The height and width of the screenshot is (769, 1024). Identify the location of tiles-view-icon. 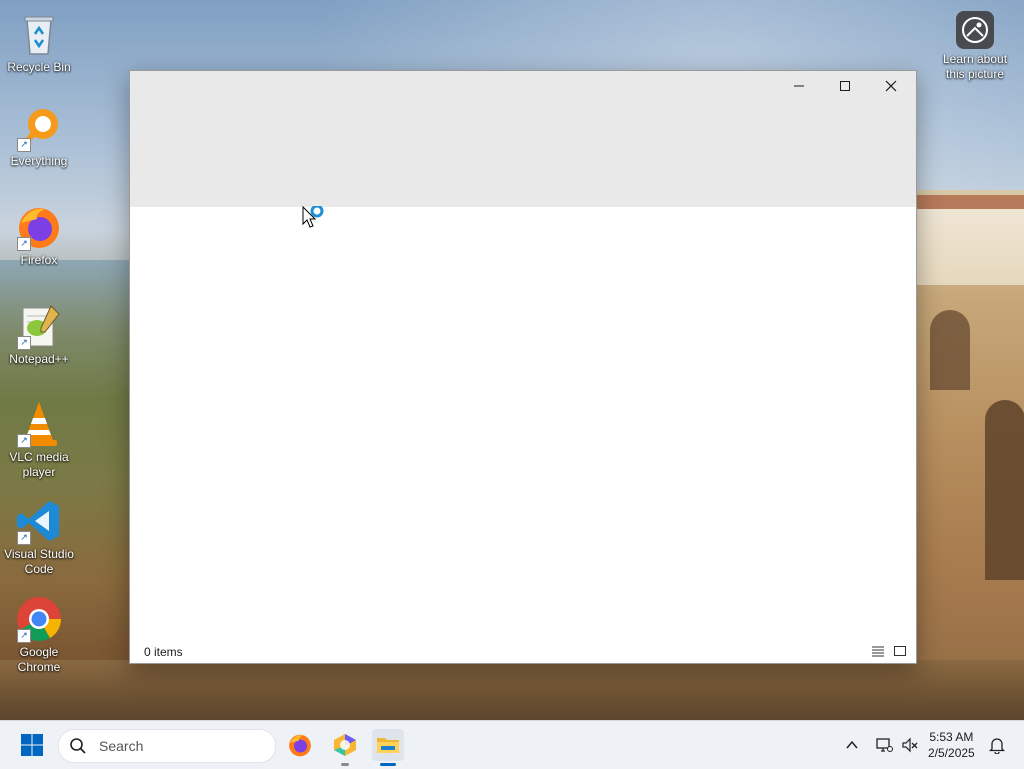
(900, 651).